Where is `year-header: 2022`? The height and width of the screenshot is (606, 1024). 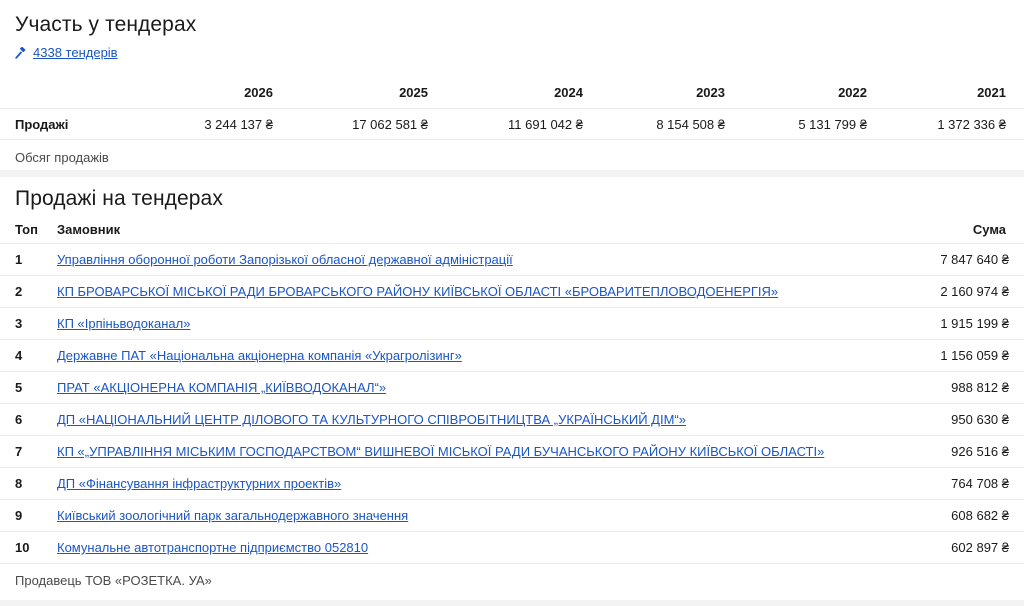
year-header: 2022 is located at coordinates (852, 92).